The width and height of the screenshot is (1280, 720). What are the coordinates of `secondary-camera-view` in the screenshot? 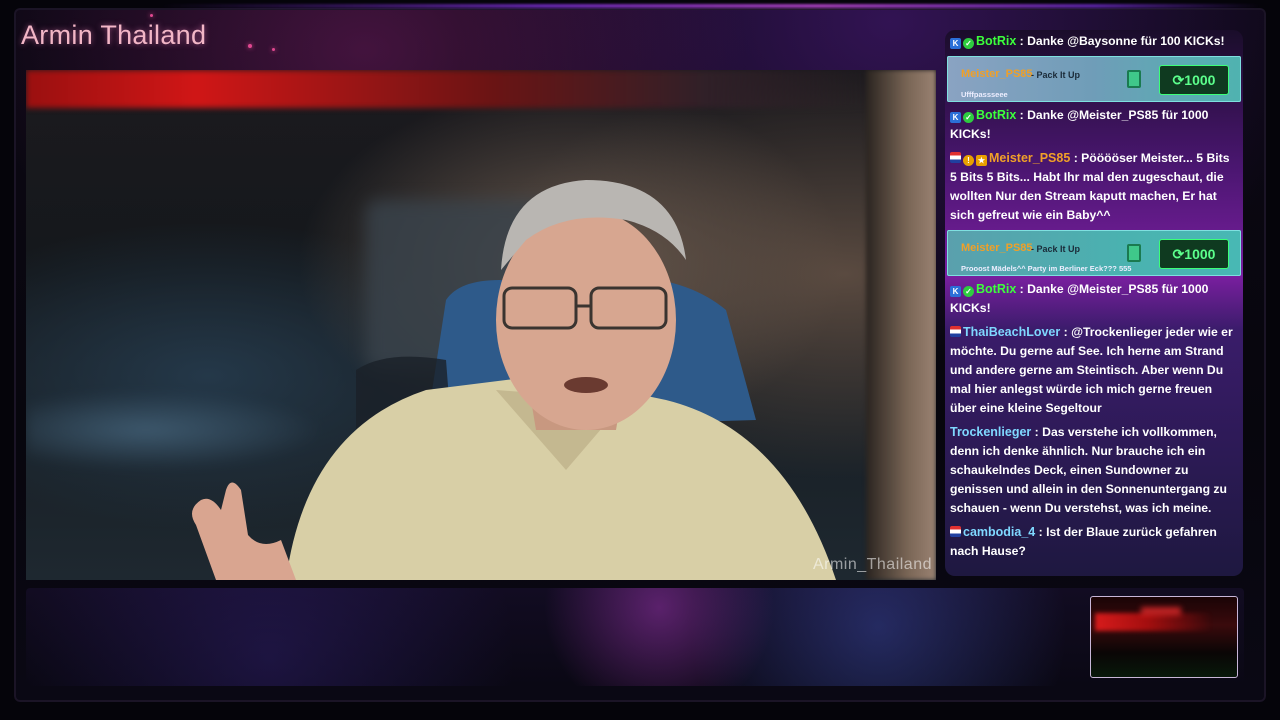 It's located at (1164, 637).